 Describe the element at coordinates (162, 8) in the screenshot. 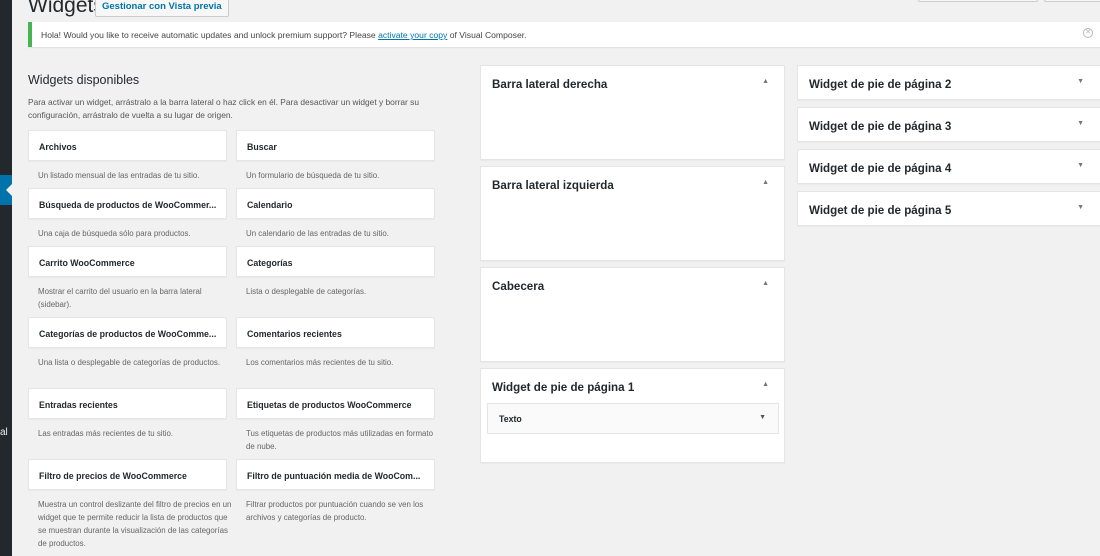

I see `manage-preview-button: Gestionar con Vista previa` at that location.